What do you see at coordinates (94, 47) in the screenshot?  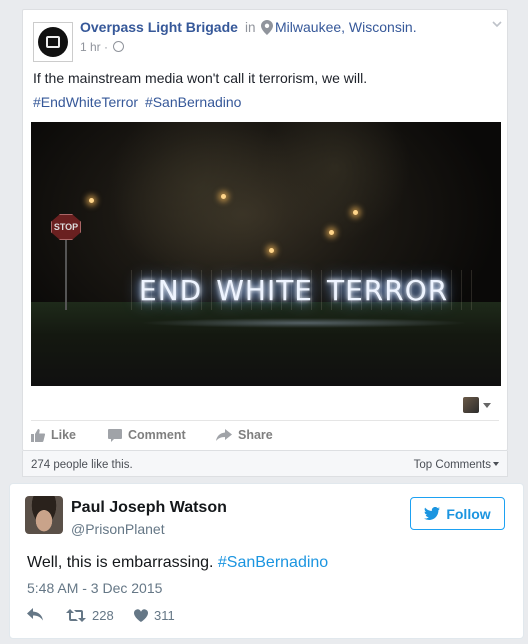 I see `post-timestamp: 1 hr ·` at bounding box center [94, 47].